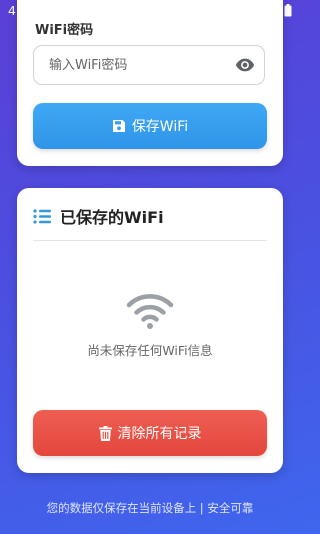 The height and width of the screenshot is (534, 320). What do you see at coordinates (150, 508) in the screenshot?
I see `footer-note: 您的数据仅保存在当前设备上 | 安全可靠` at bounding box center [150, 508].